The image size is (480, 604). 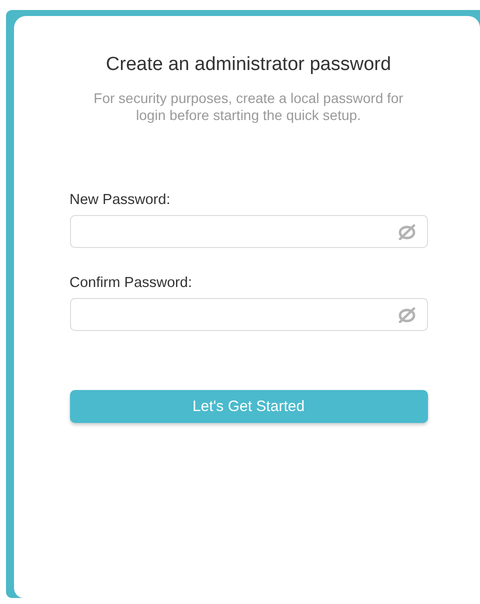 What do you see at coordinates (249, 406) in the screenshot?
I see `start-button: Let's Get Started` at bounding box center [249, 406].